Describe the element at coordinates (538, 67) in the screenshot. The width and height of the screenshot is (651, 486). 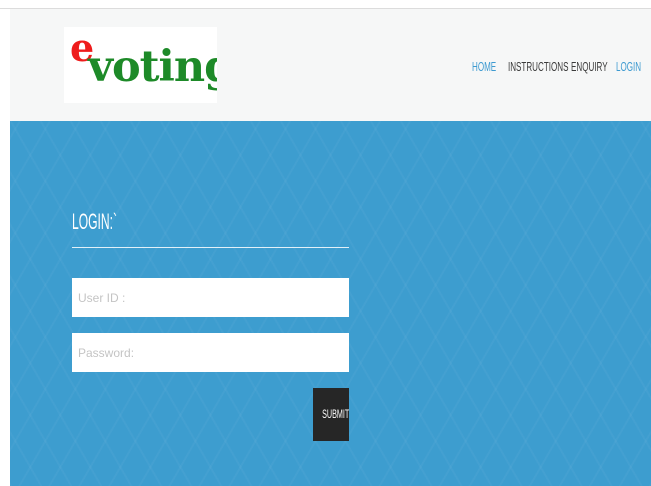
I see `nav-instructions-link: INSTRUCTIONS` at that location.